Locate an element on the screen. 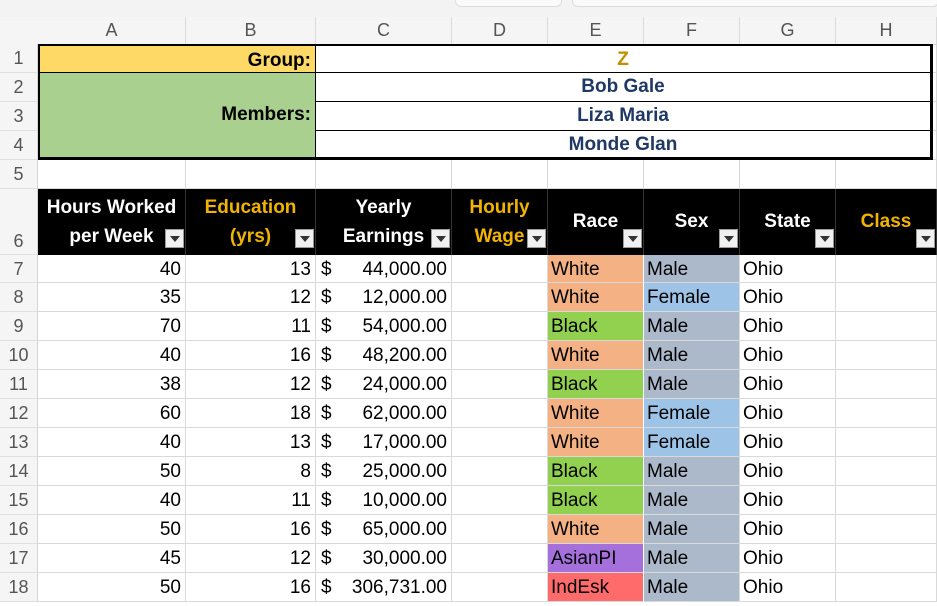 This screenshot has width=937, height=606. column-header-d: D is located at coordinates (500, 30).